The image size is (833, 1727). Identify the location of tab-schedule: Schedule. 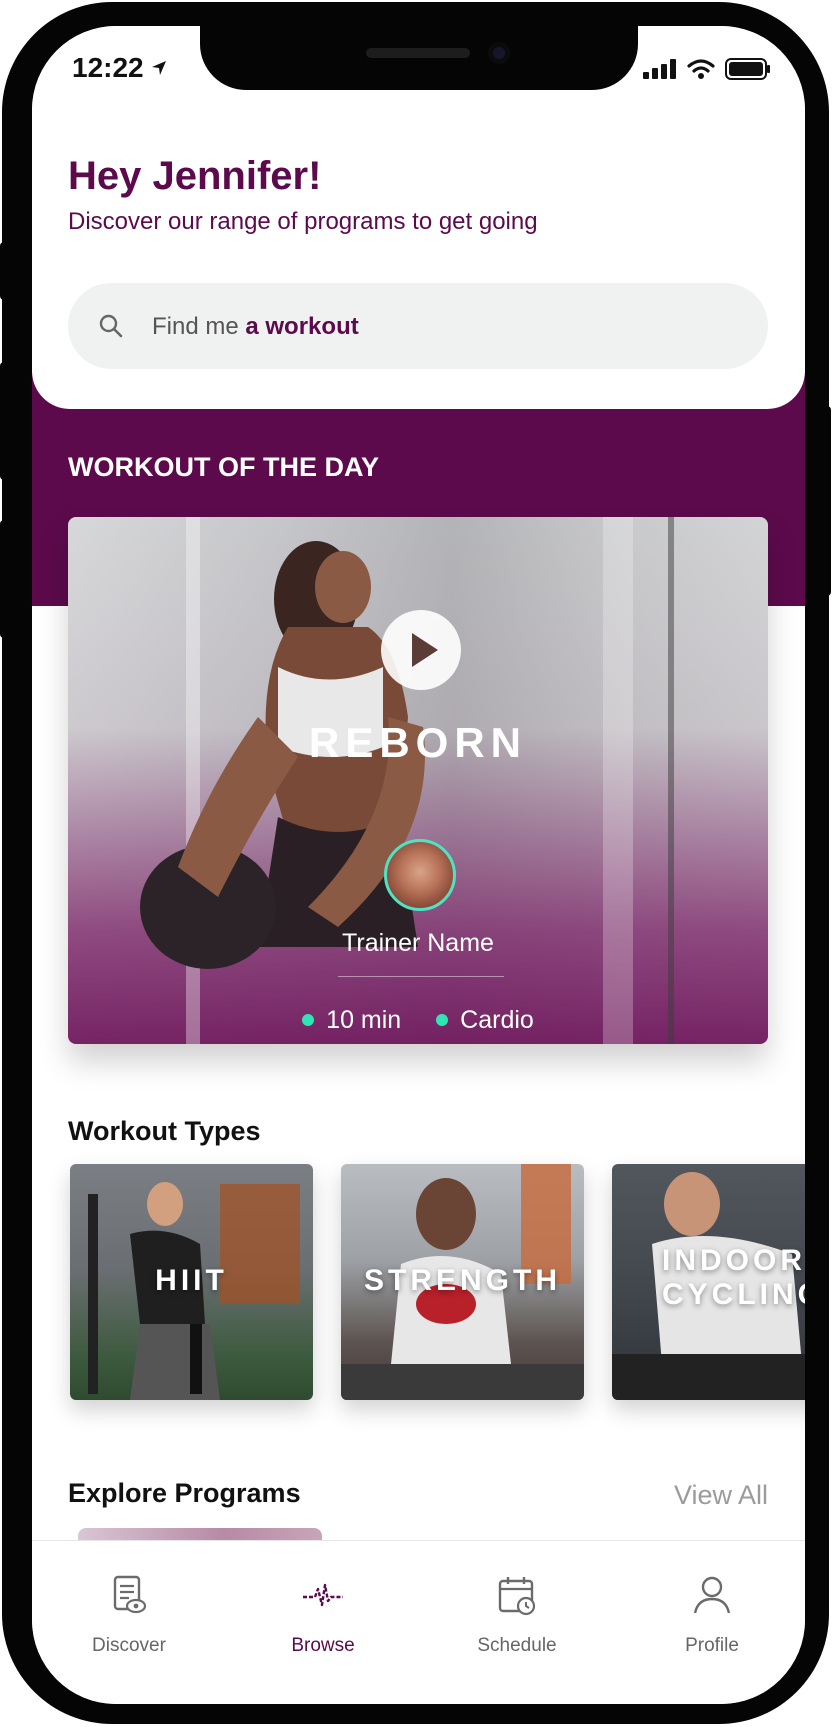
(517, 1601).